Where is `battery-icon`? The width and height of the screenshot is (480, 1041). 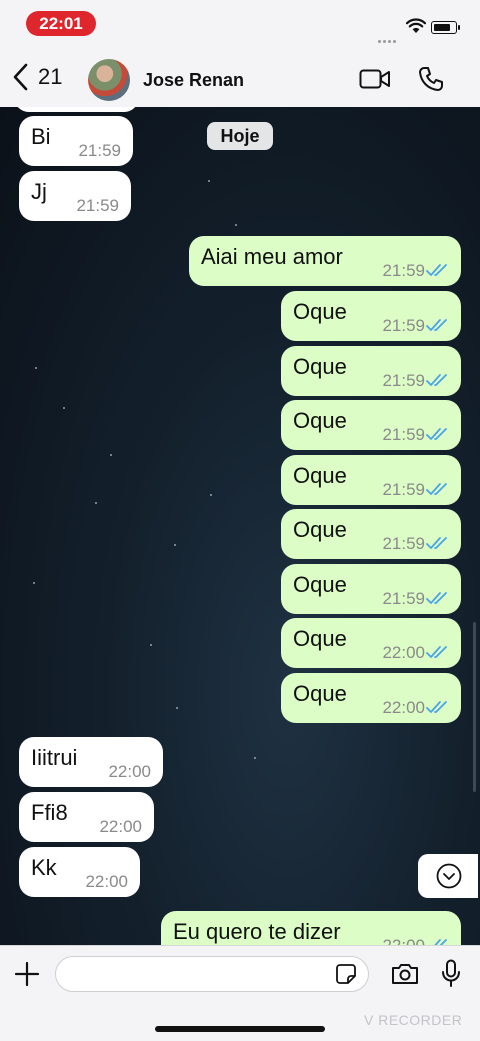 battery-icon is located at coordinates (445, 27).